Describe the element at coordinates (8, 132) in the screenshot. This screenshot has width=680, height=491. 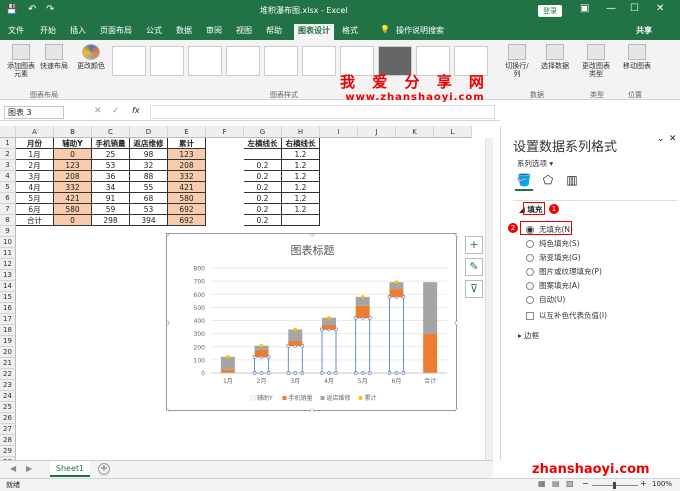
I see `select-all-corner` at that location.